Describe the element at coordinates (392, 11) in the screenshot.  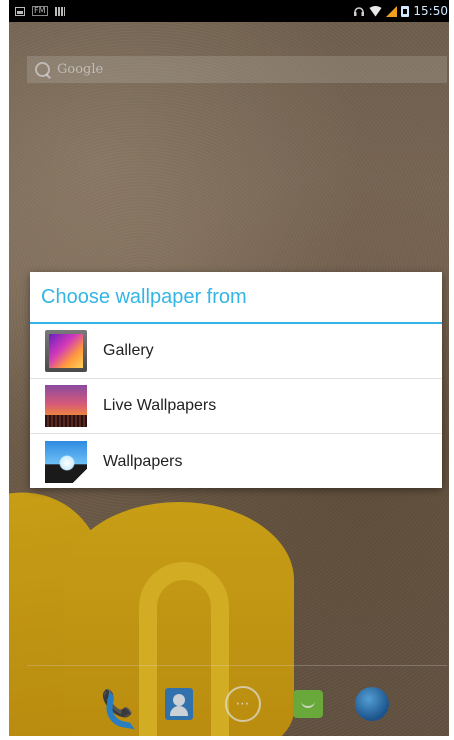
I see `signal-icon` at that location.